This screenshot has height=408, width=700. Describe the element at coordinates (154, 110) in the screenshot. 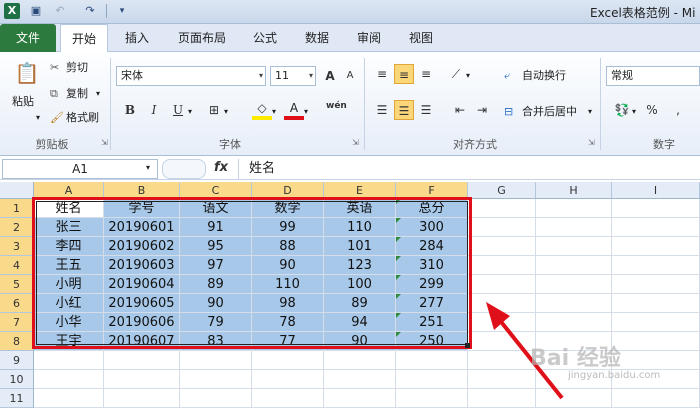

I see `italic-button: I` at that location.